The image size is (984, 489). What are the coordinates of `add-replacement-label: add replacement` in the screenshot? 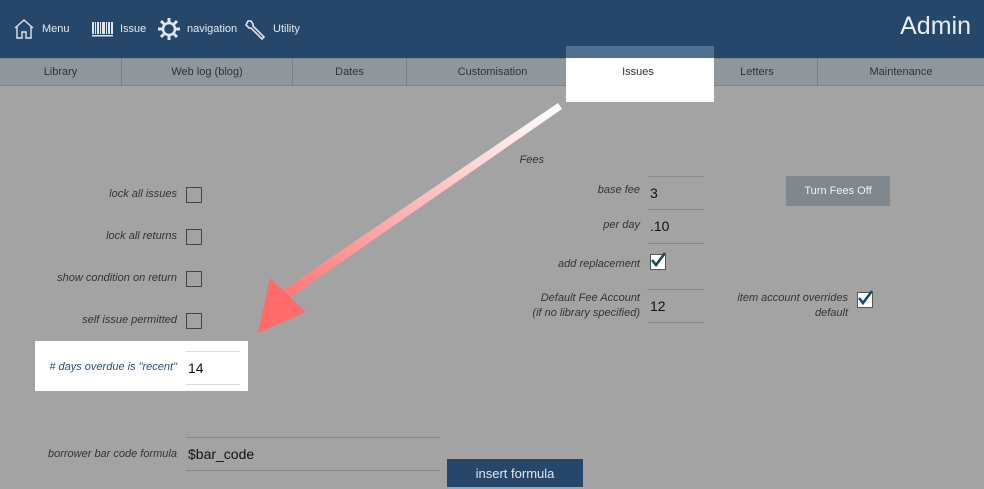 It's located at (599, 264).